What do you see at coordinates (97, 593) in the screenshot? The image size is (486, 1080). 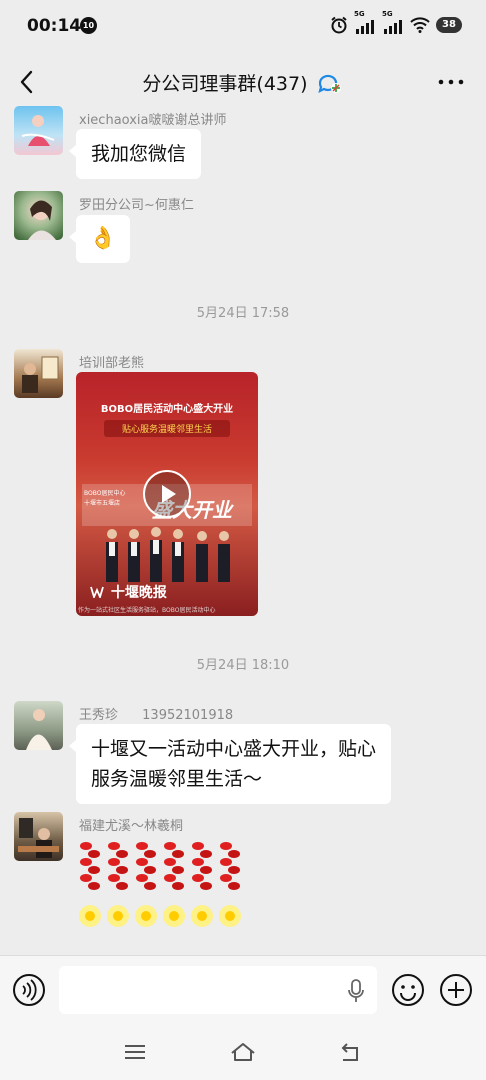 I see `source-logo-icon` at bounding box center [97, 593].